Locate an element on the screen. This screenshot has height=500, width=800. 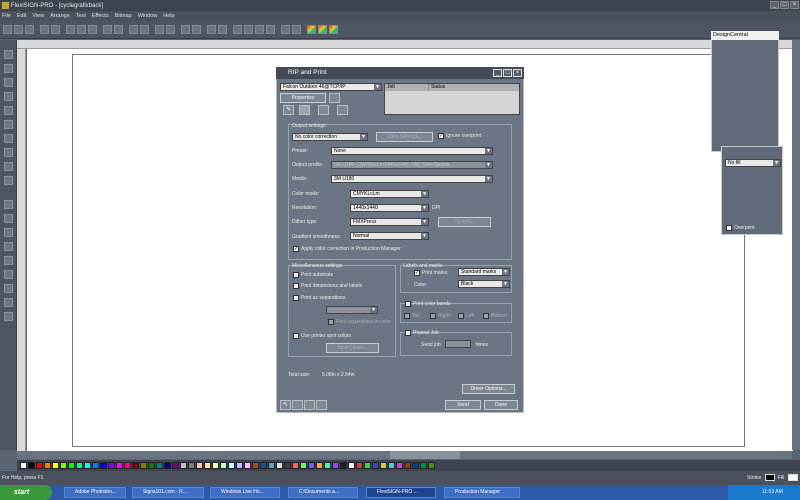
horizontal-scroll-thumb is located at coordinates (425, 455).